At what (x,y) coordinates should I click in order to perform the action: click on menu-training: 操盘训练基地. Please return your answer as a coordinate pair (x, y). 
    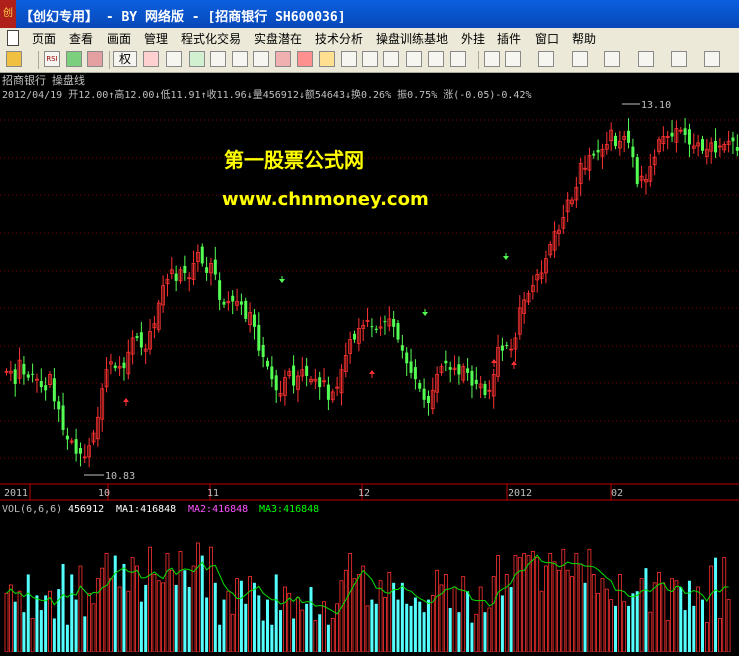
    Looking at the image, I should click on (412, 38).